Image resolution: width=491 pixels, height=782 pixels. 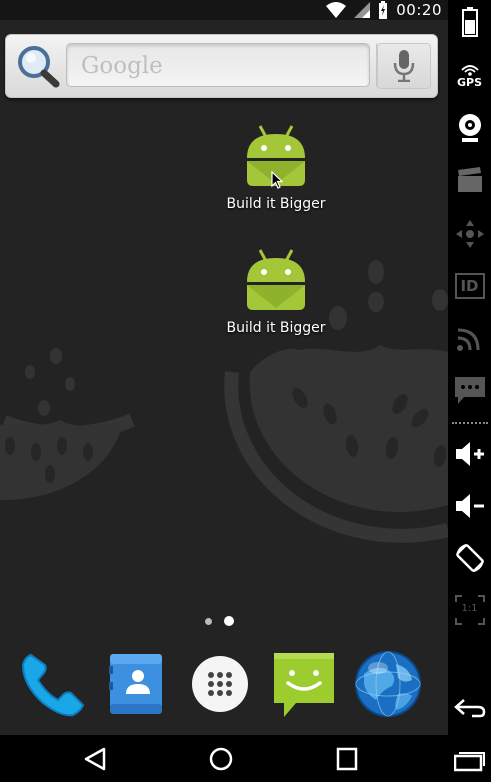 I want to click on video-button, so click(x=469, y=180).